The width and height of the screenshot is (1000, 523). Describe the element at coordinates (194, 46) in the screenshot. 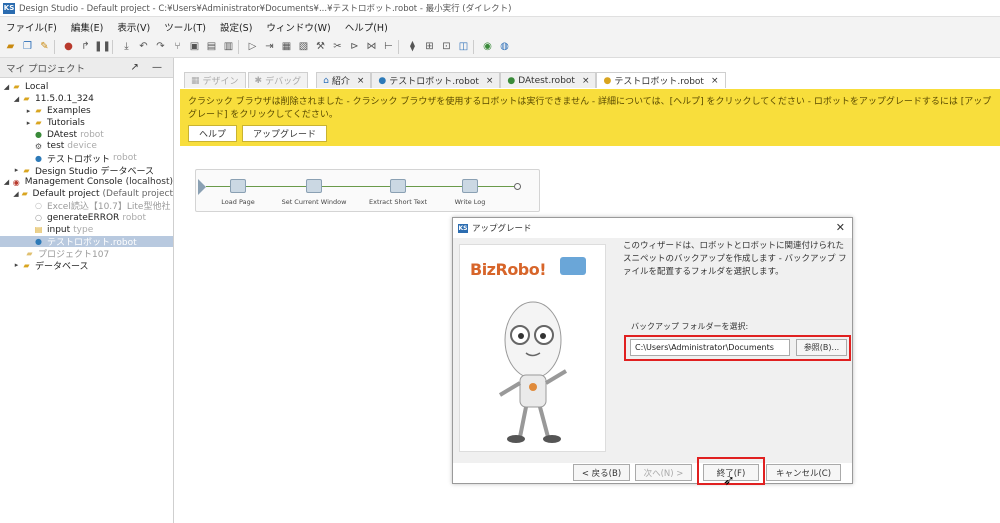

I see `save-icon: ▣` at that location.